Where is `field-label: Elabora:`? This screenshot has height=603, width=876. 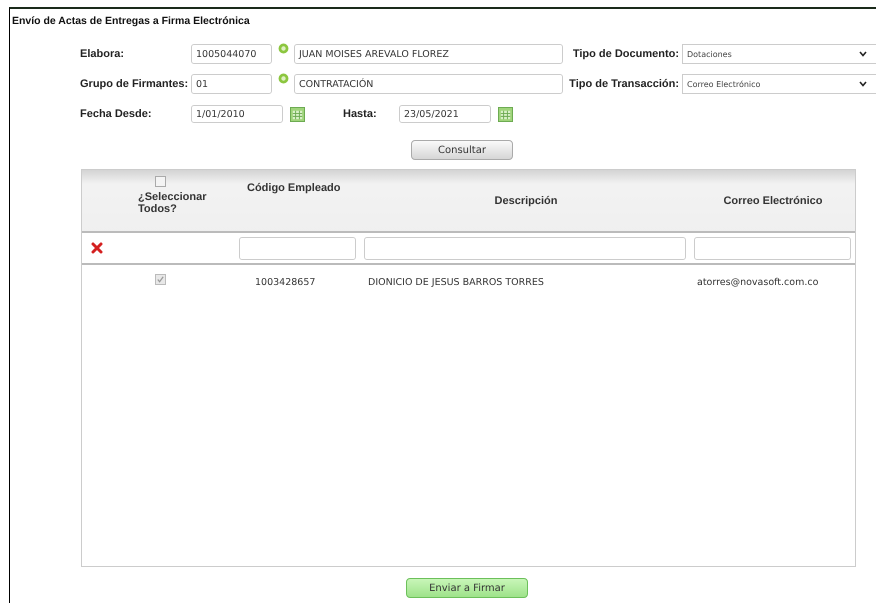 field-label: Elabora: is located at coordinates (103, 54).